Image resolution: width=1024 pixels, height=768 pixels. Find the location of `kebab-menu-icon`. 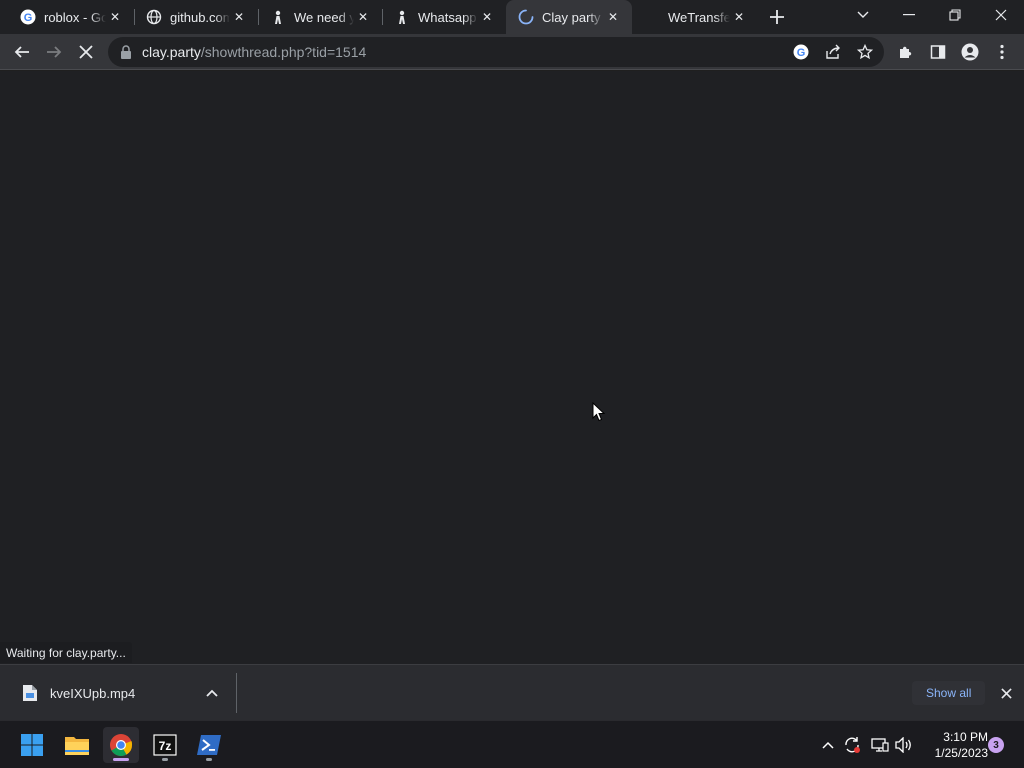

kebab-menu-icon is located at coordinates (1002, 52).